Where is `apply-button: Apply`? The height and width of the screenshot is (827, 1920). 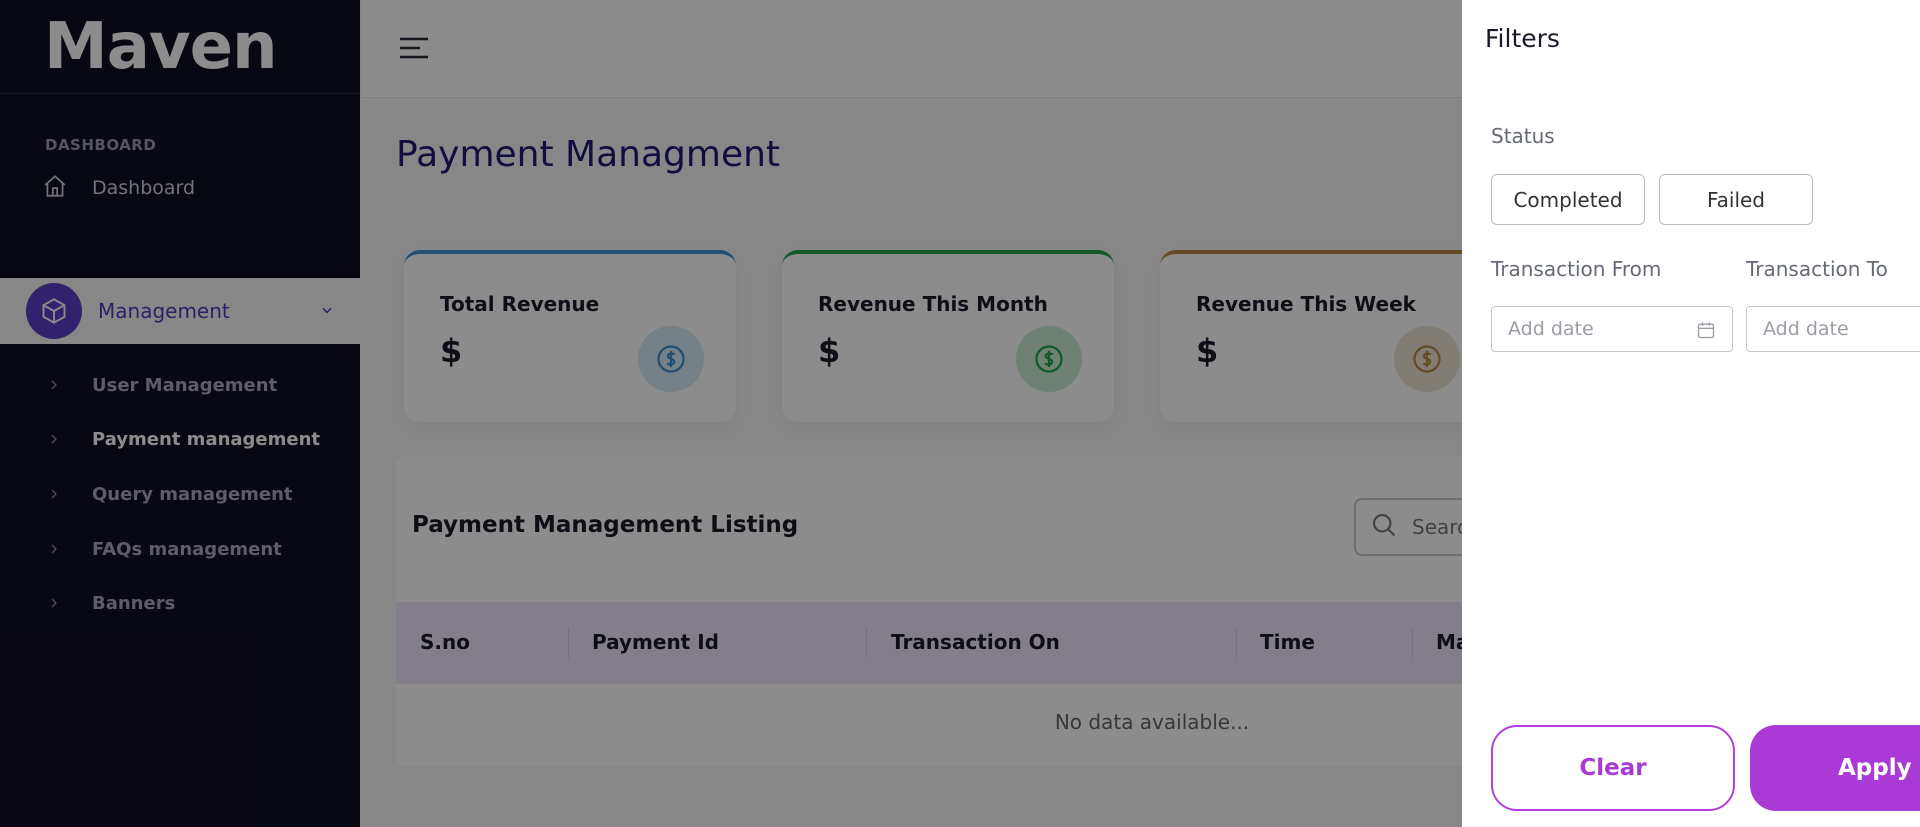
apply-button: Apply is located at coordinates (1835, 768).